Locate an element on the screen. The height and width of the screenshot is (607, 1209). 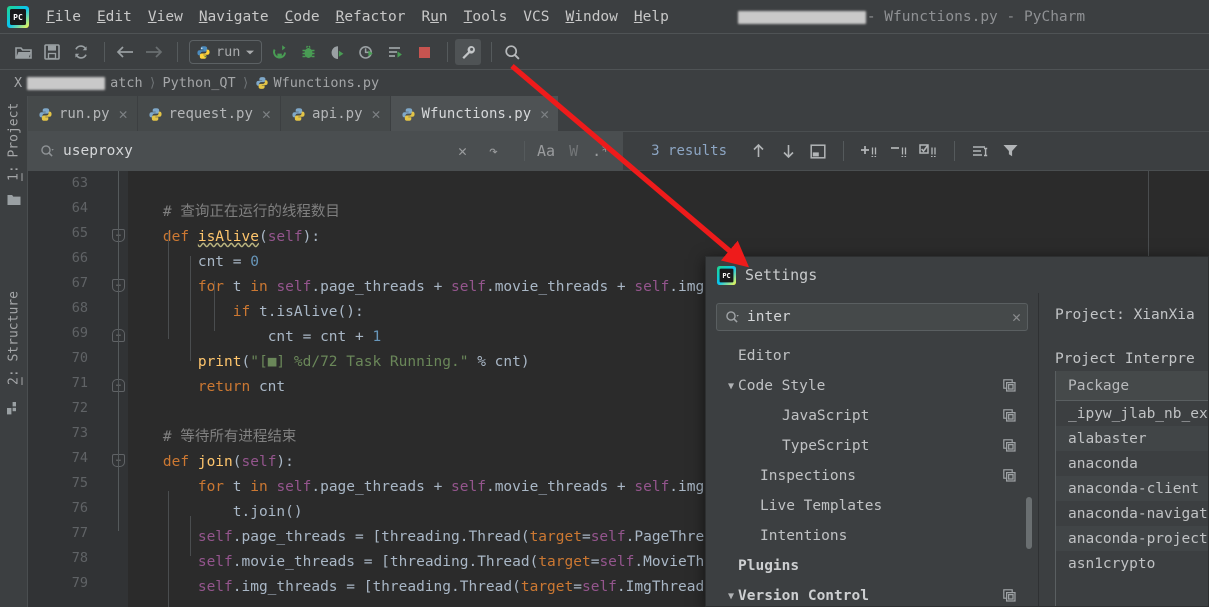
code-token: .img_threads = [threading.Thread( is located at coordinates (376, 587).